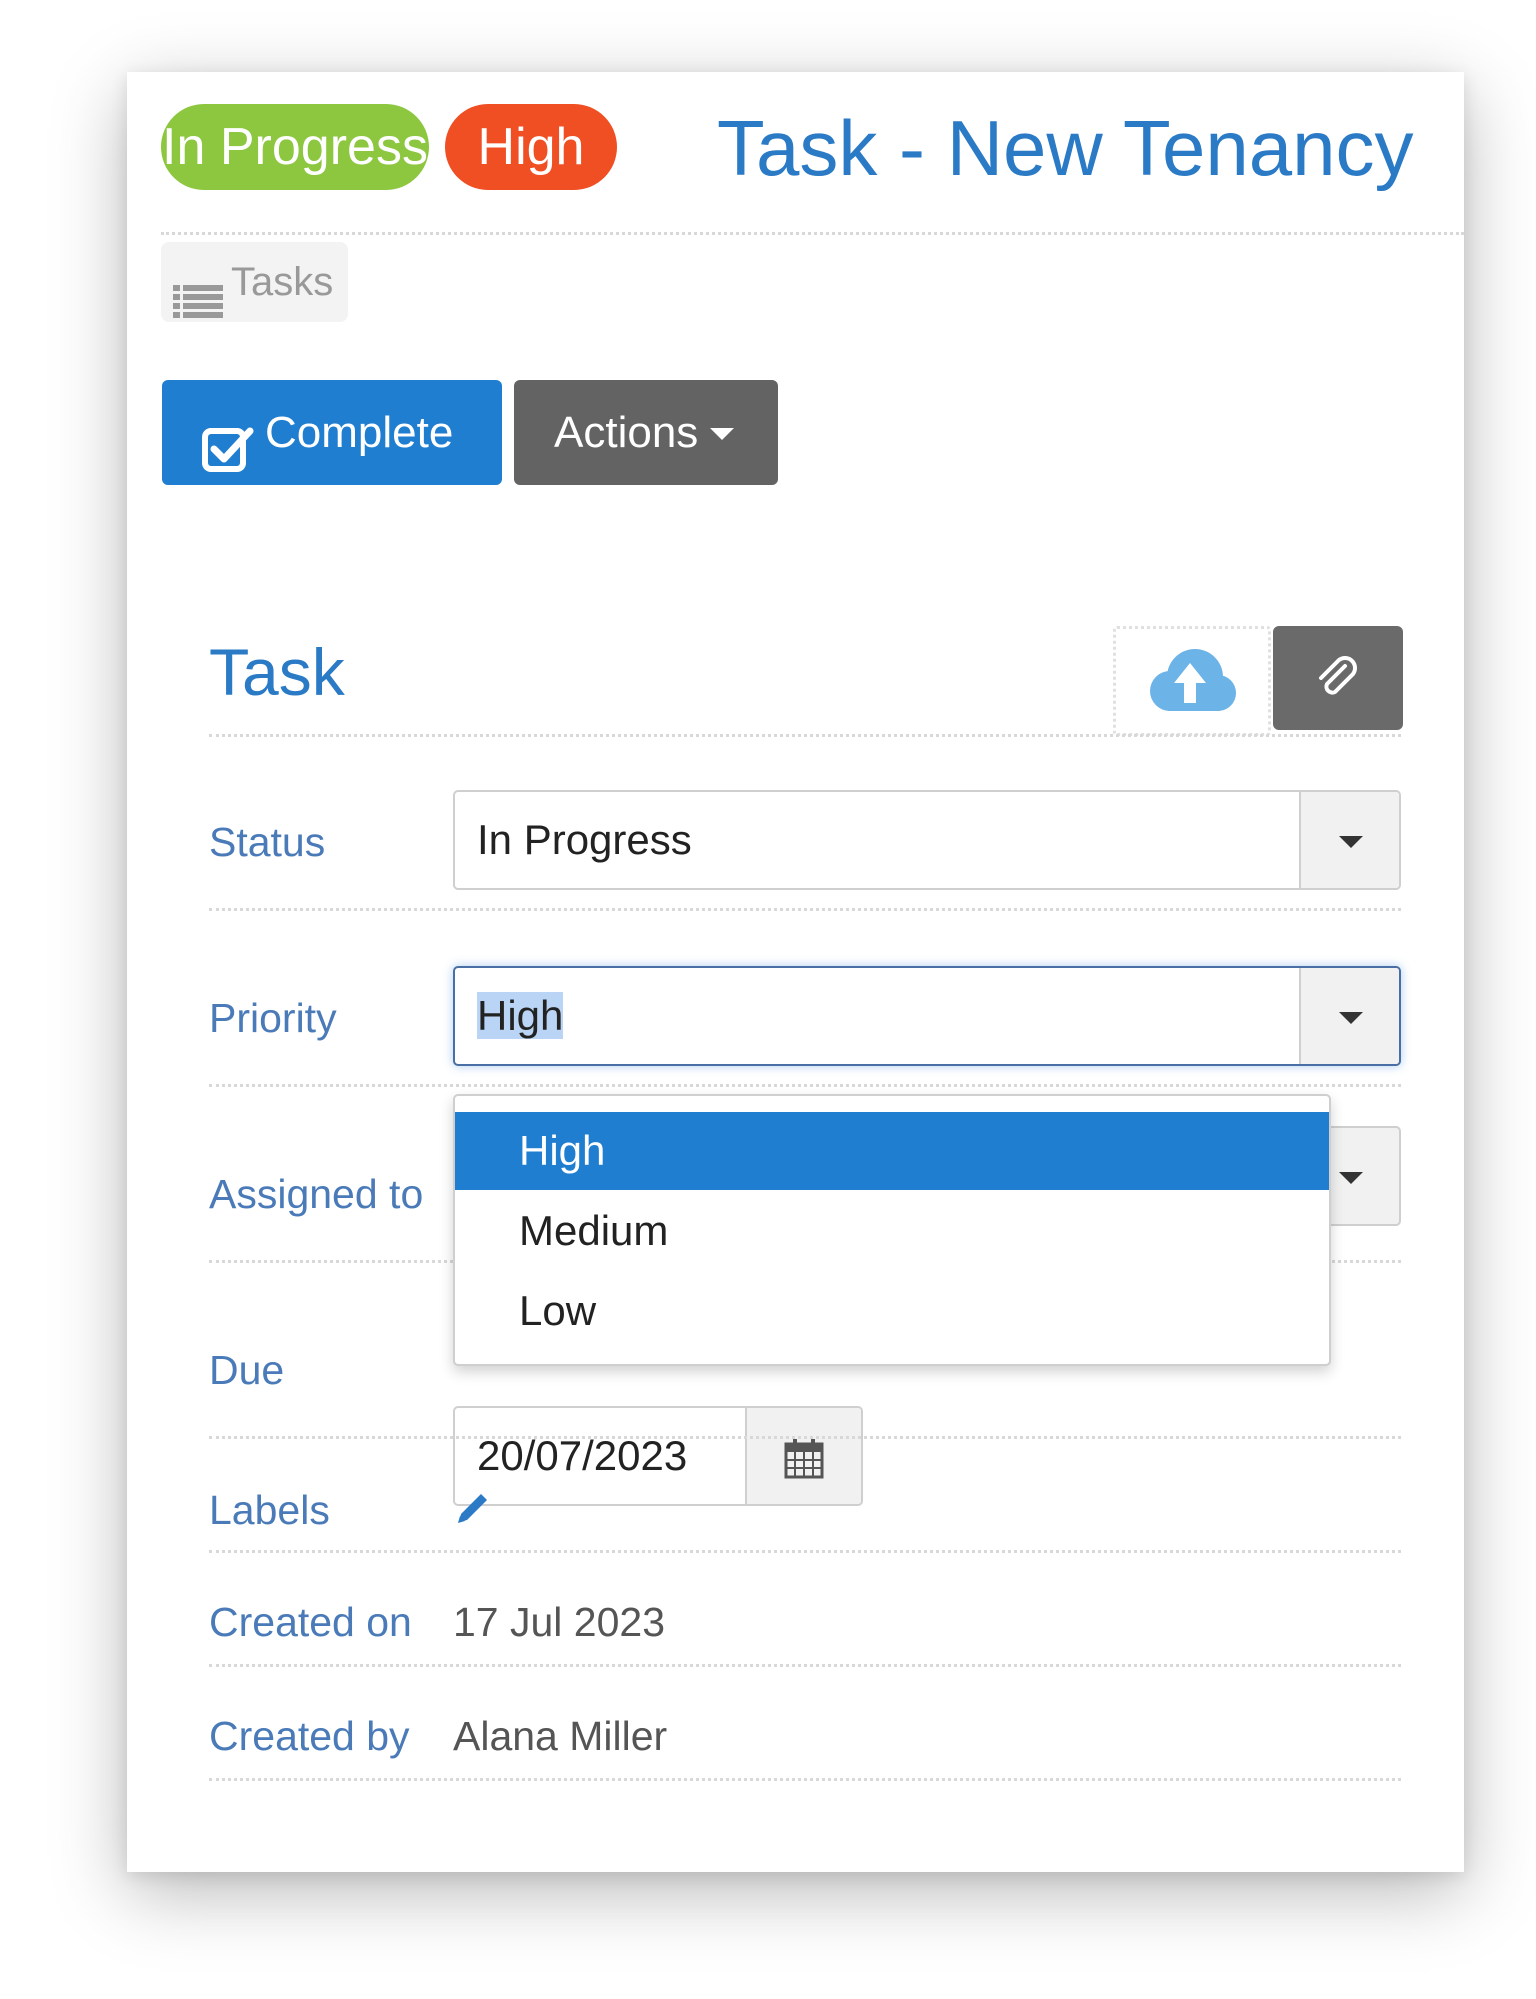 The image size is (1536, 1999). What do you see at coordinates (247, 1370) in the screenshot?
I see `due-label: Due` at bounding box center [247, 1370].